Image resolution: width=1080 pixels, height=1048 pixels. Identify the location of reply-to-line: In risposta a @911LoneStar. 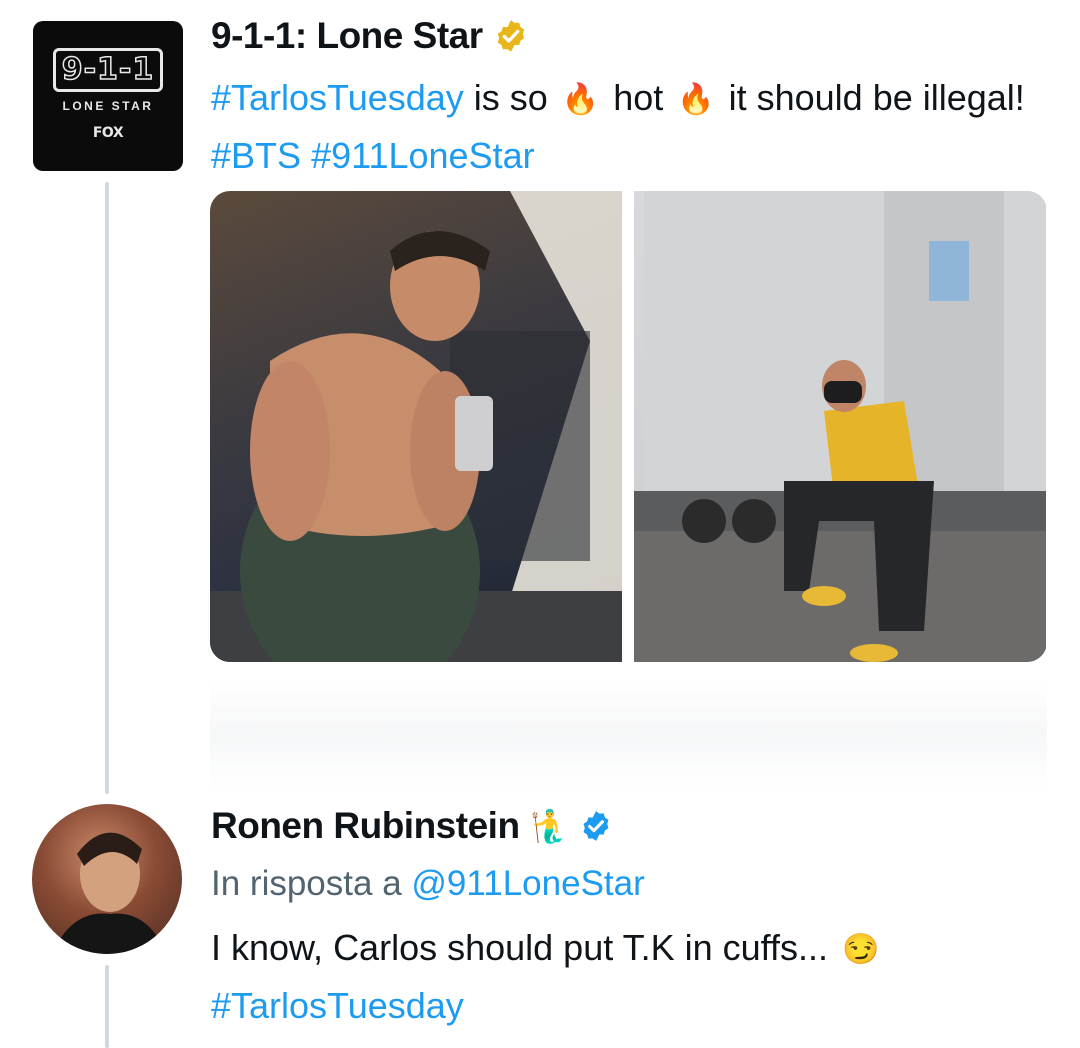
(428, 884).